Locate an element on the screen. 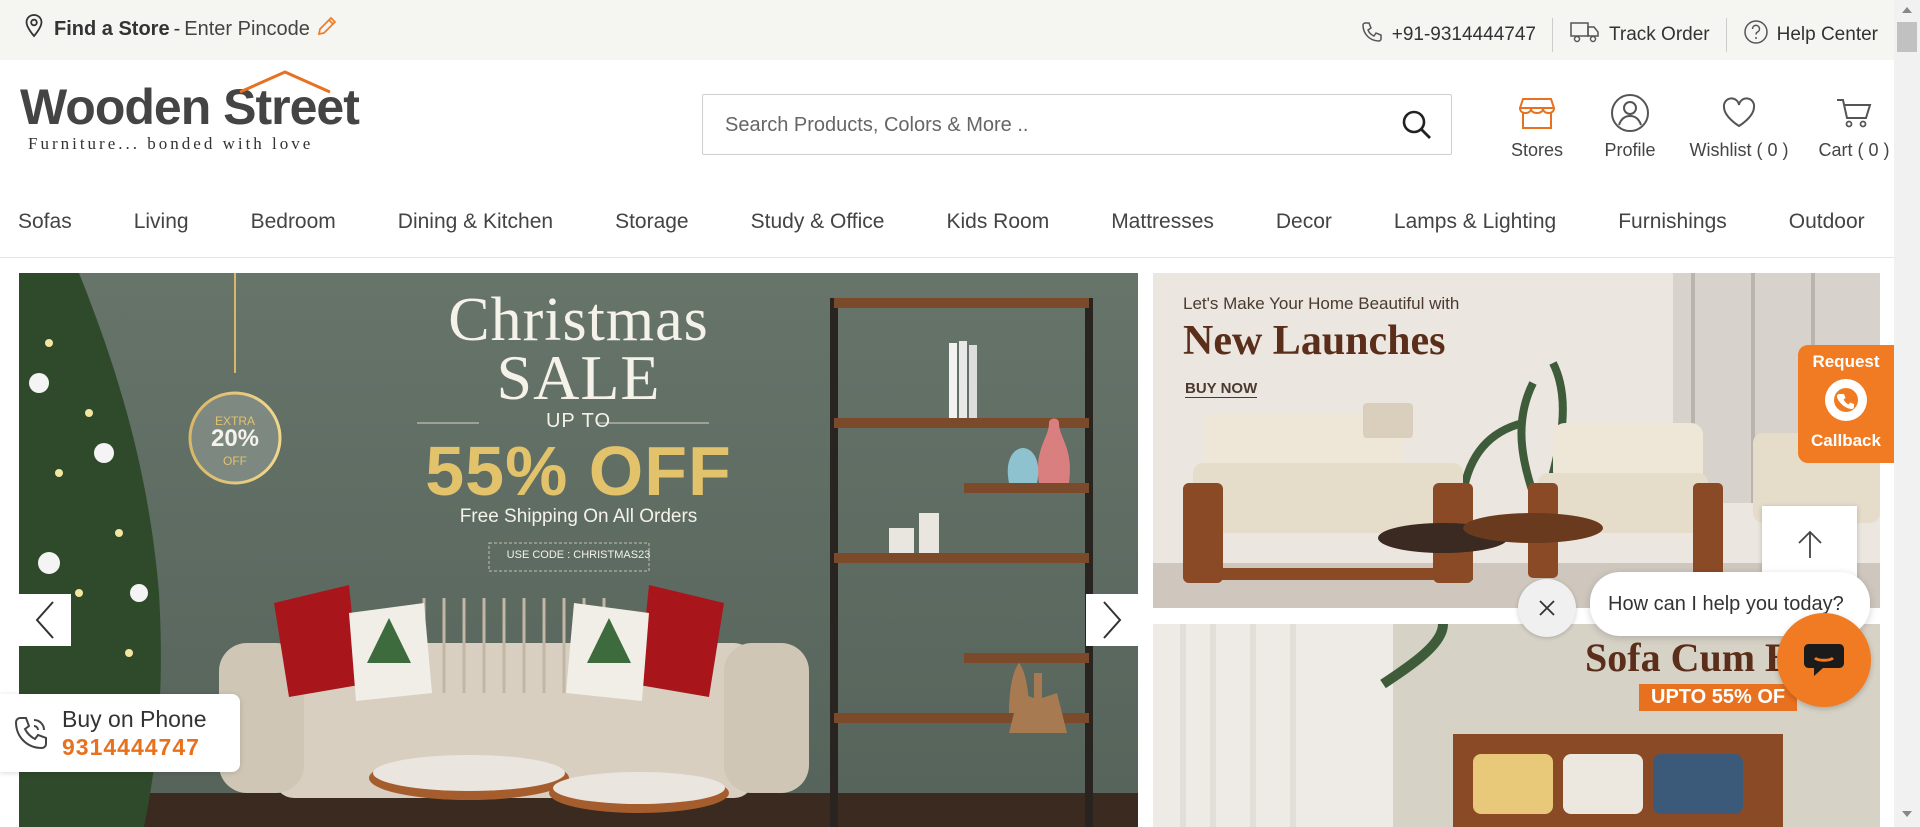  help-question-icon is located at coordinates (1756, 35).